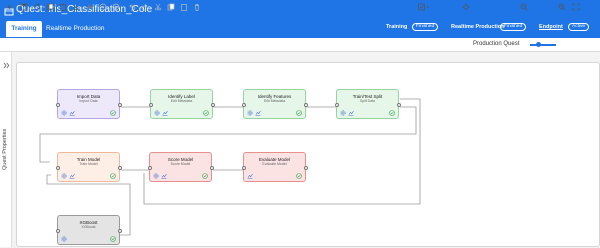  What do you see at coordinates (524, 7) in the screenshot?
I see `zoom-out-icon` at bounding box center [524, 7].